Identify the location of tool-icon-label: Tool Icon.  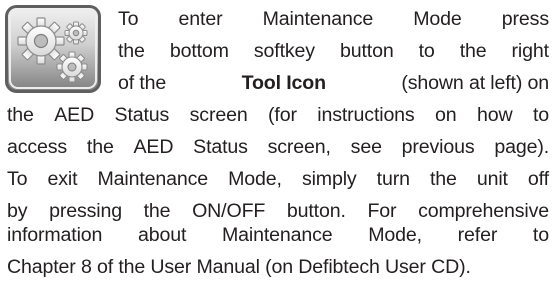
(283, 83).